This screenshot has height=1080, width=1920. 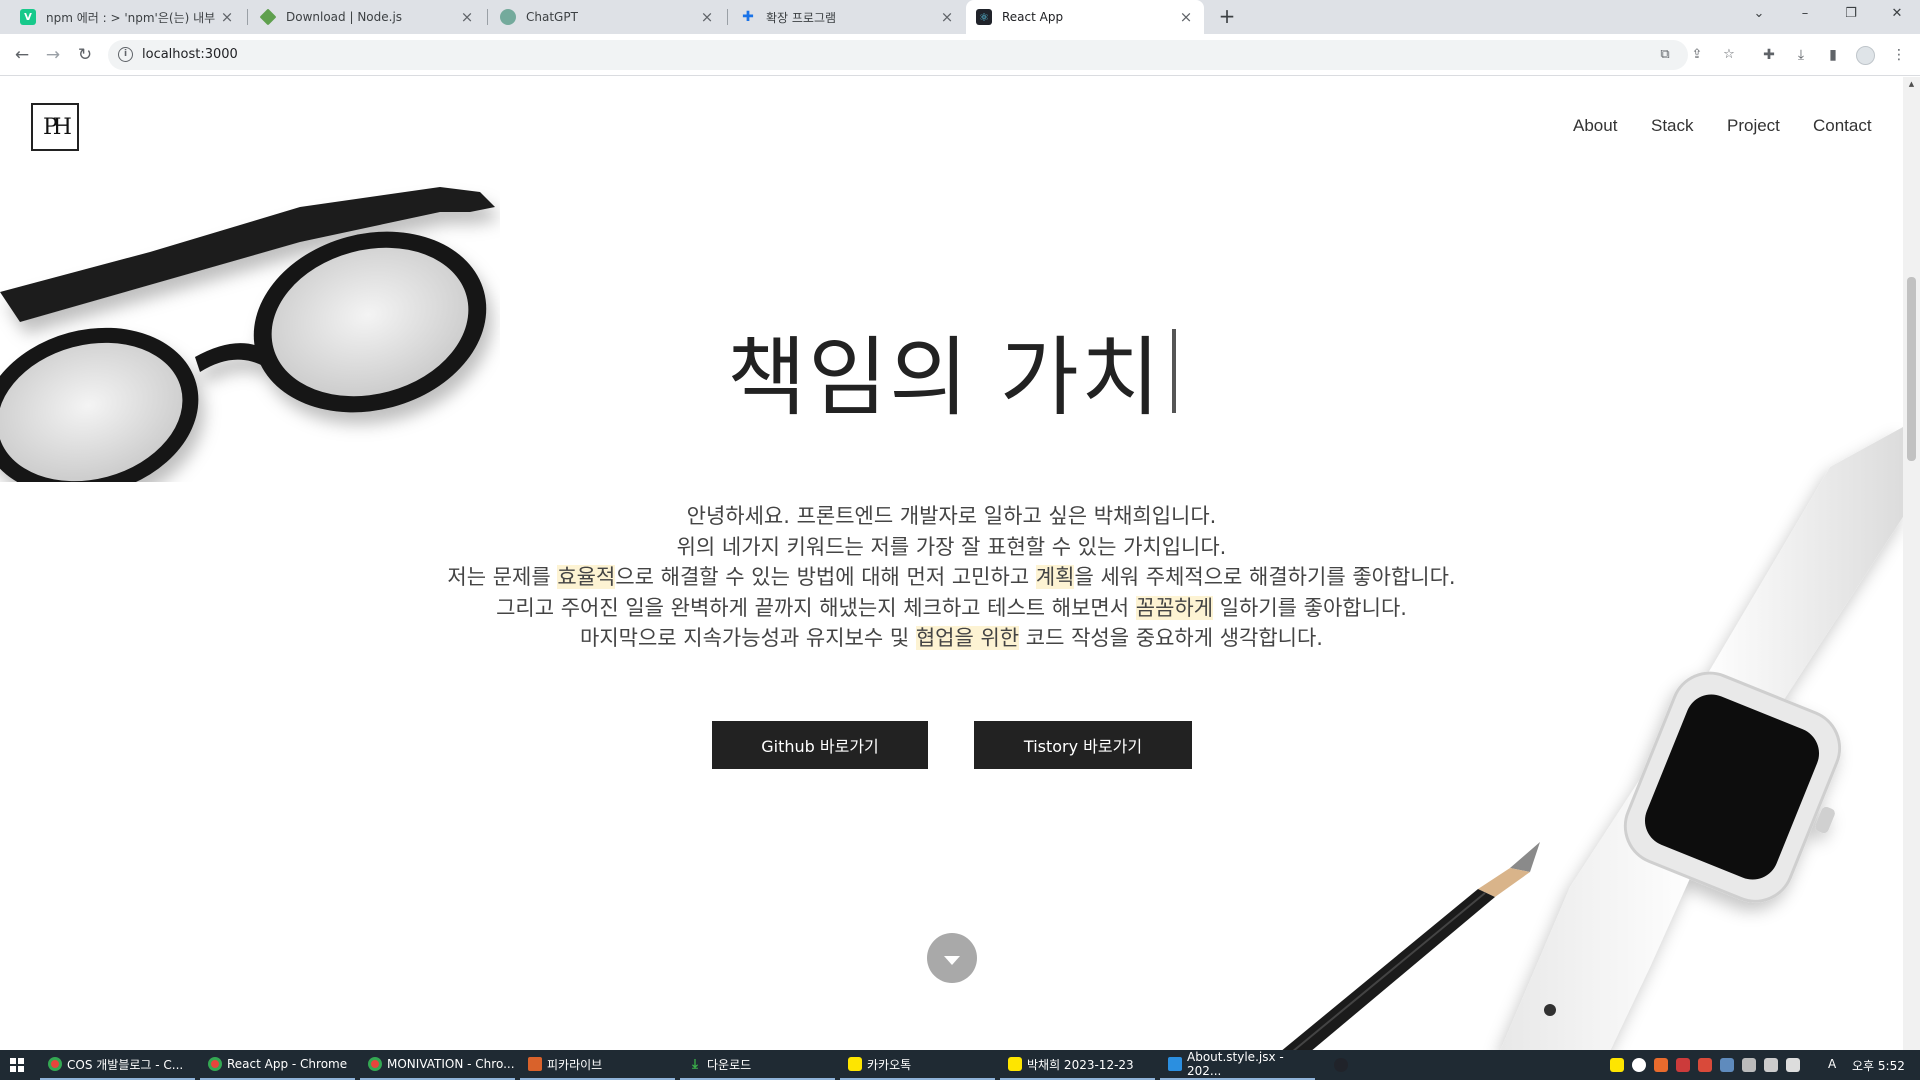 I want to click on forward-icon: →, so click(x=53, y=55).